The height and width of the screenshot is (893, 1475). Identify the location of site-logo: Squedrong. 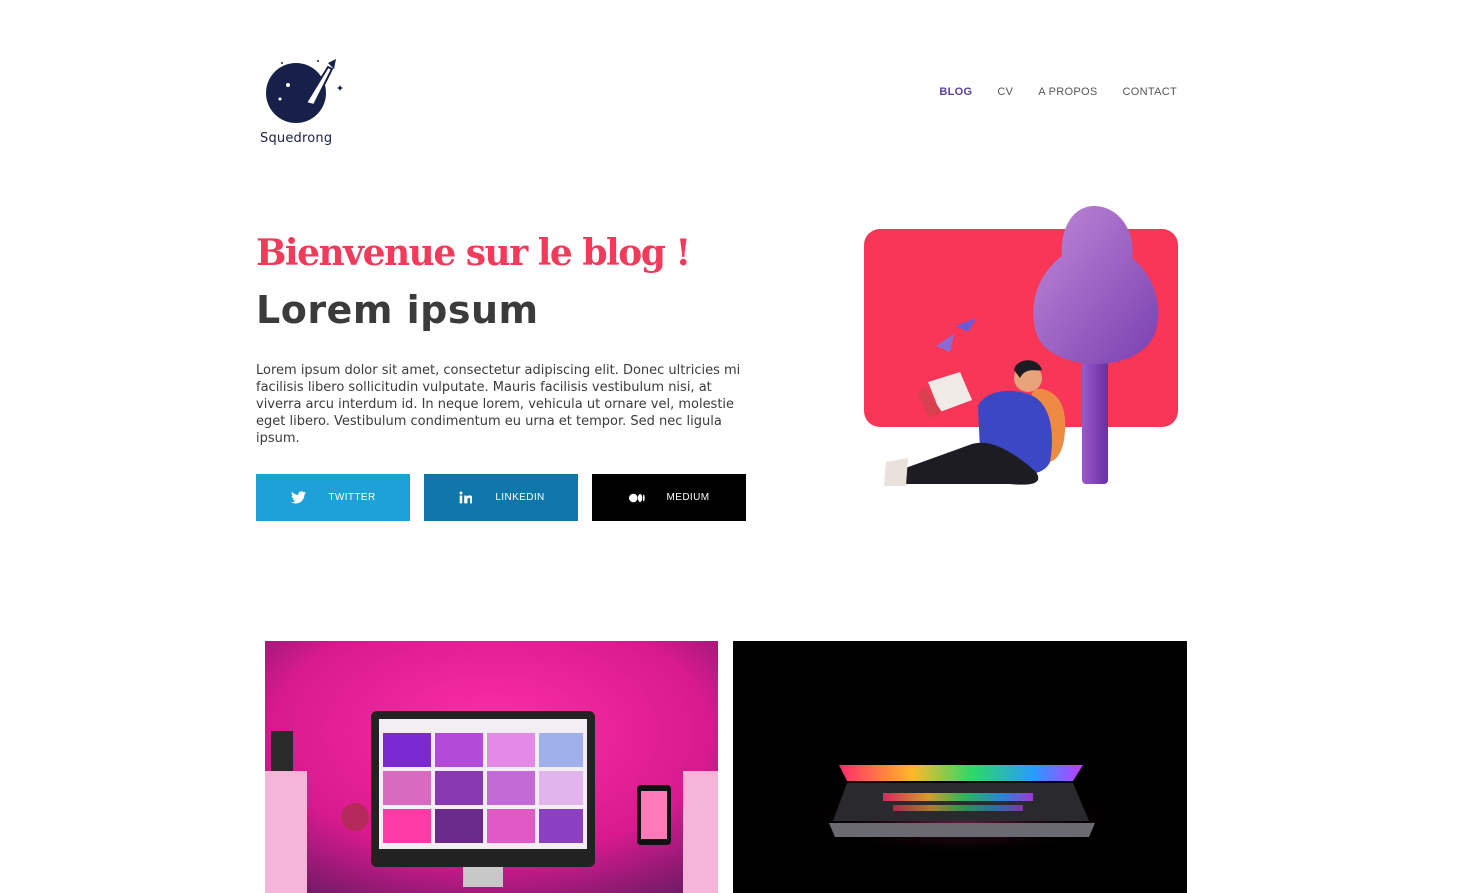
(304, 103).